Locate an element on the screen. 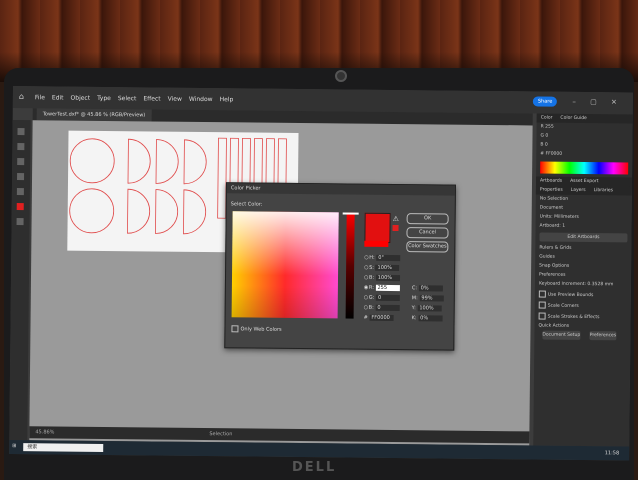 This screenshot has height=480, width=638. cancel-button: Cancel is located at coordinates (427, 233).